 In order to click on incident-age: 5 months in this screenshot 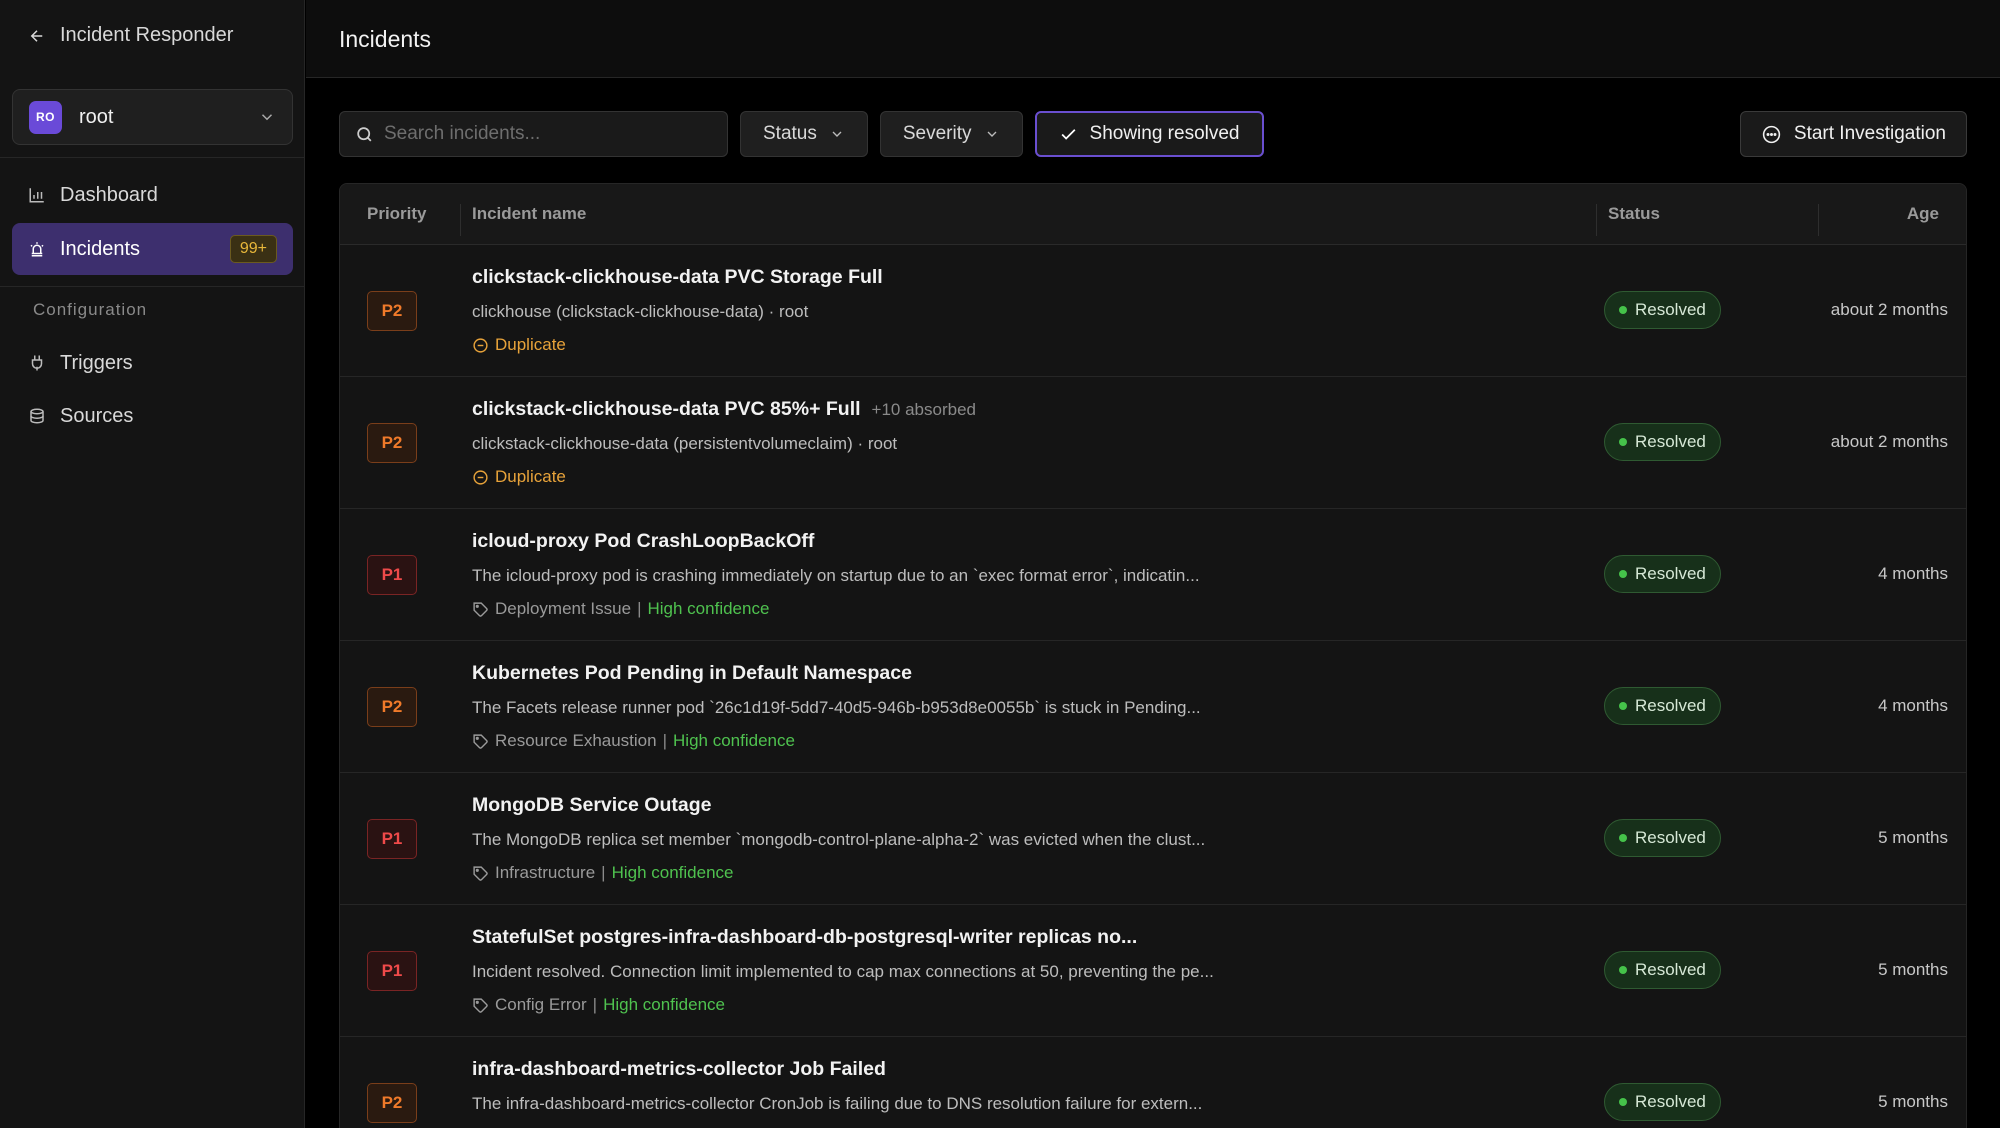, I will do `click(1913, 837)`.